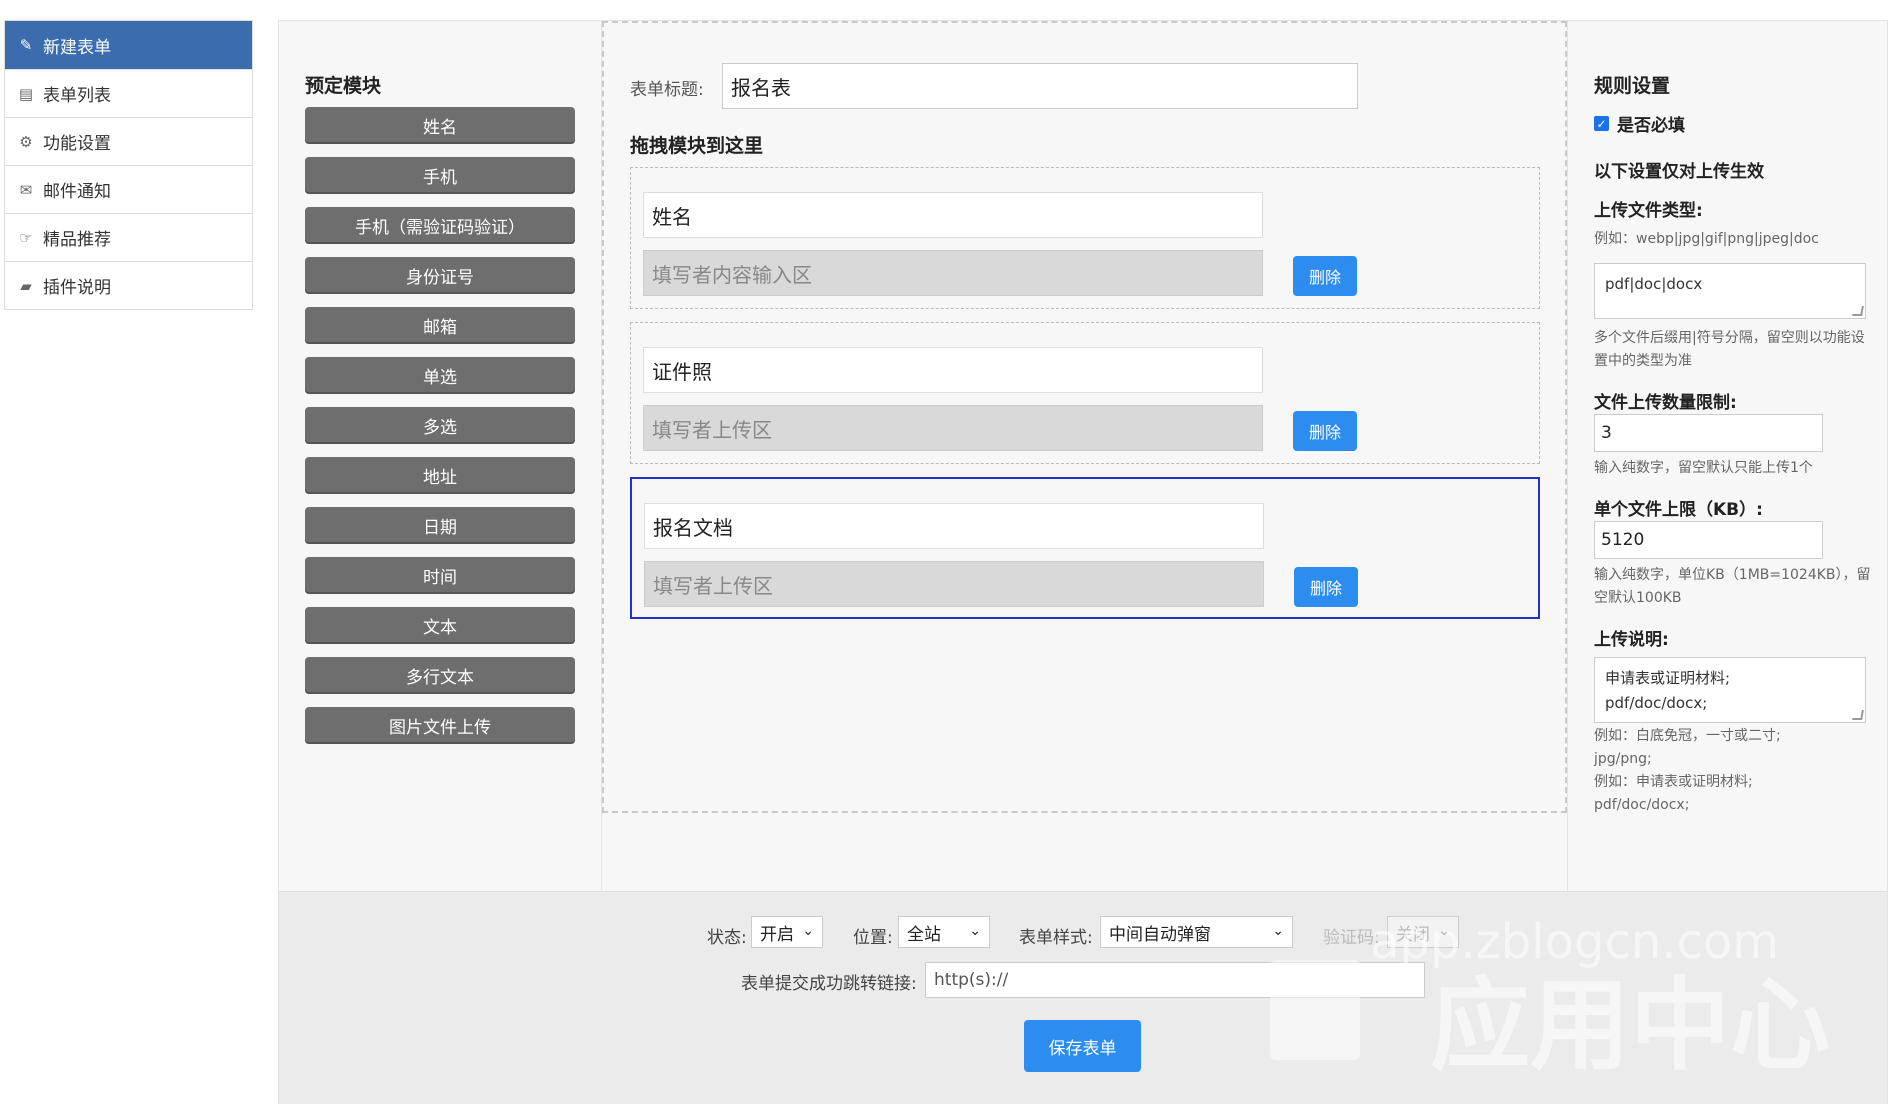 This screenshot has height=1104, width=1891. Describe the element at coordinates (1729, 349) in the screenshot. I see `file-type-hint: 多个文件后缀用|符号分隔，留空则以功能设置中的类型为准` at that location.